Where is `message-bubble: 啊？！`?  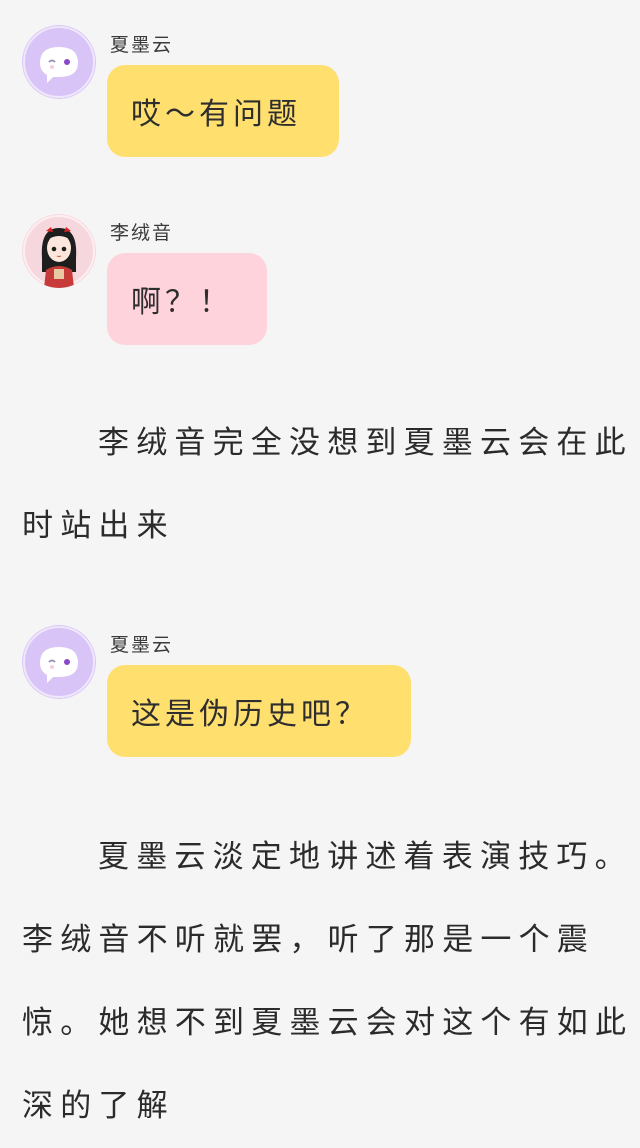
message-bubble: 啊？！ is located at coordinates (187, 299).